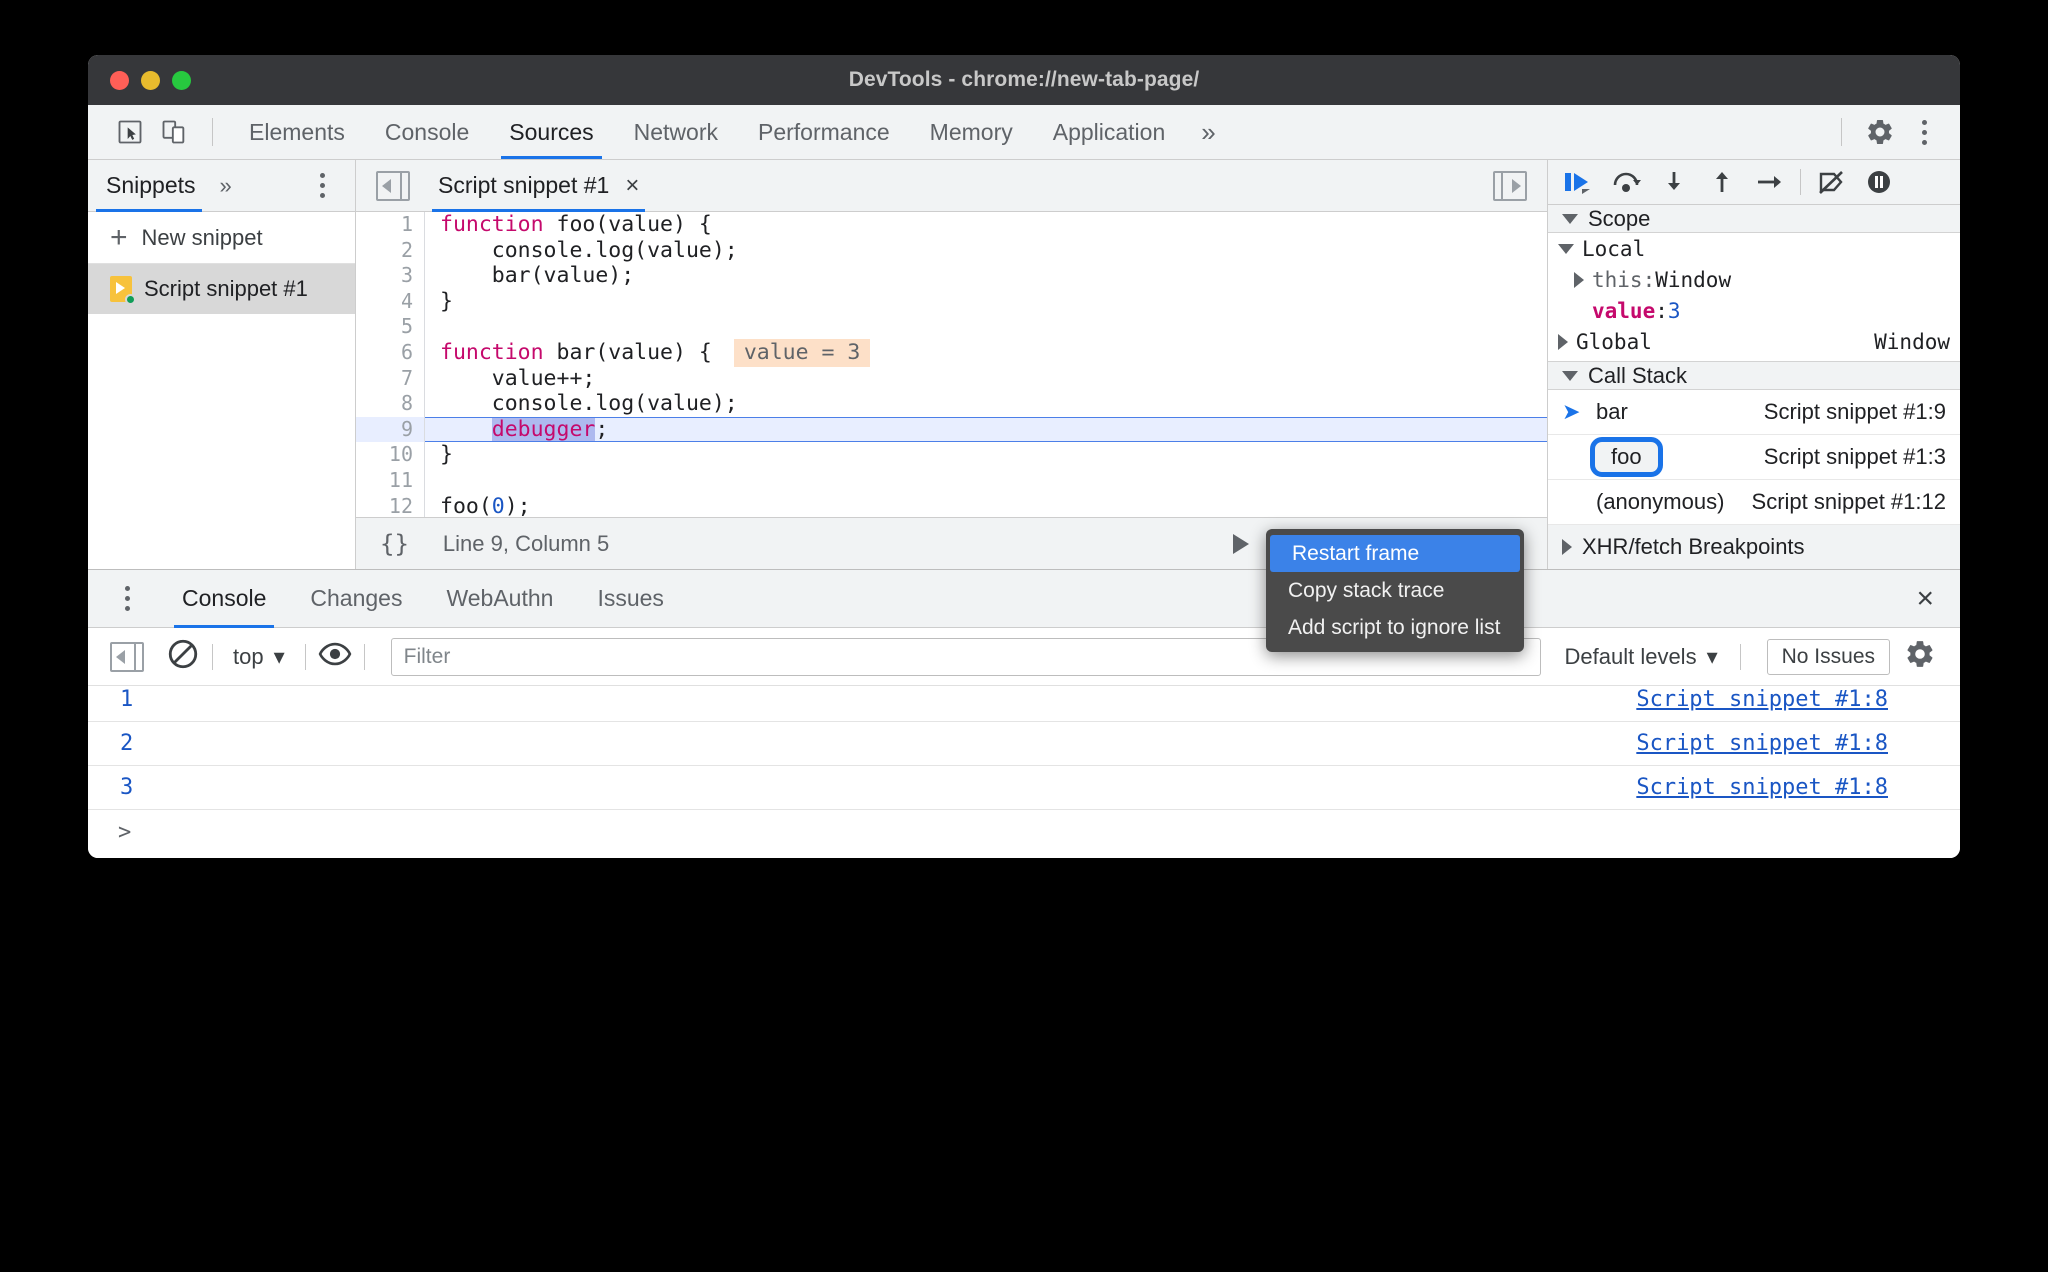  I want to click on xhr-breakpoints-header: XHR/fetch Breakpoints, so click(1754, 547).